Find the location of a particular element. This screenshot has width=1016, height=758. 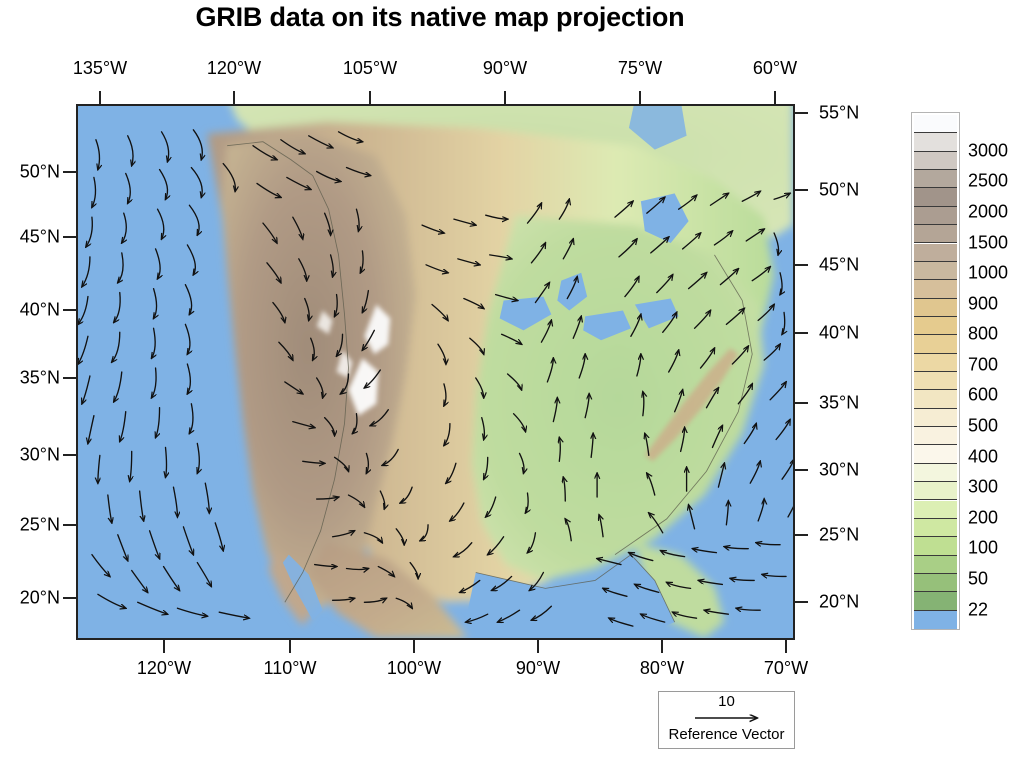

axis-right-label-2: 45°N is located at coordinates (839, 264).